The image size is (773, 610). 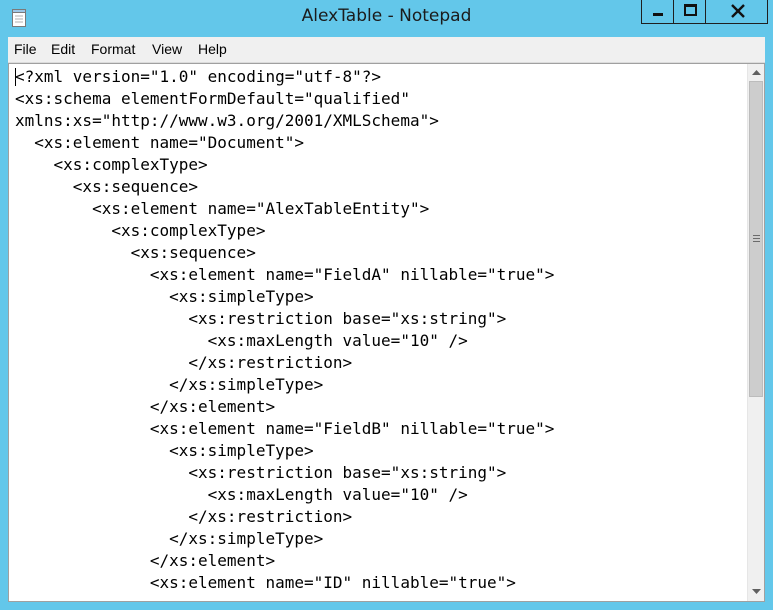 I want to click on minimize-button, so click(x=657, y=12).